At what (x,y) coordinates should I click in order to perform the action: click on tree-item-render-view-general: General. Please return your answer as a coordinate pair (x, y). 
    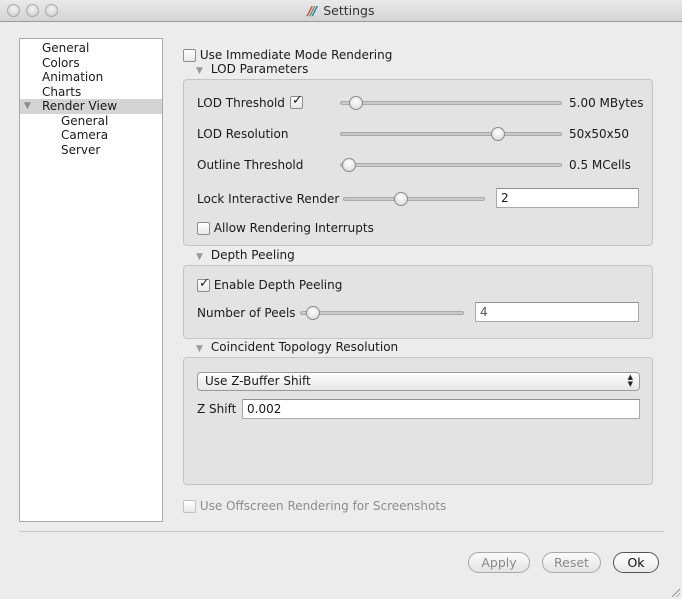
    Looking at the image, I should click on (91, 121).